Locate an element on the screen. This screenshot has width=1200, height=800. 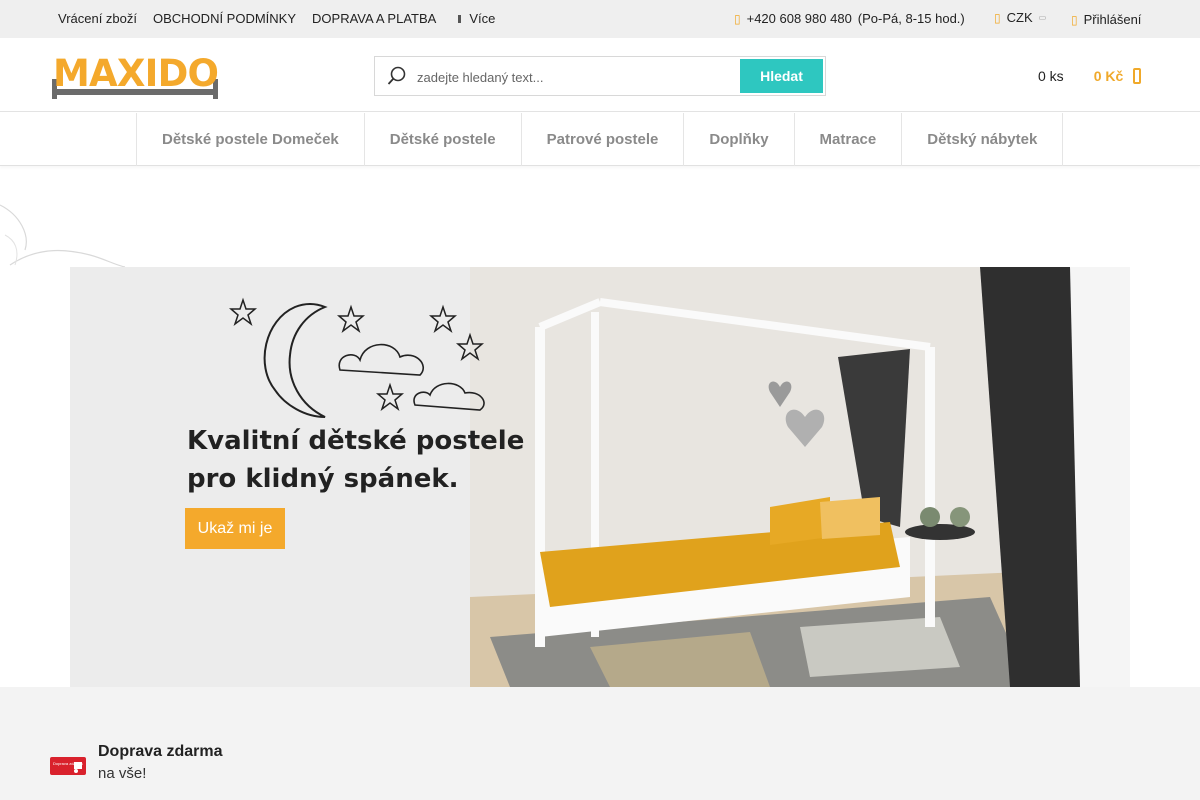
contact-info: ▯ +420 608 980 480 (Po-Pá, 8-15 hod.) is located at coordinates (849, 18).